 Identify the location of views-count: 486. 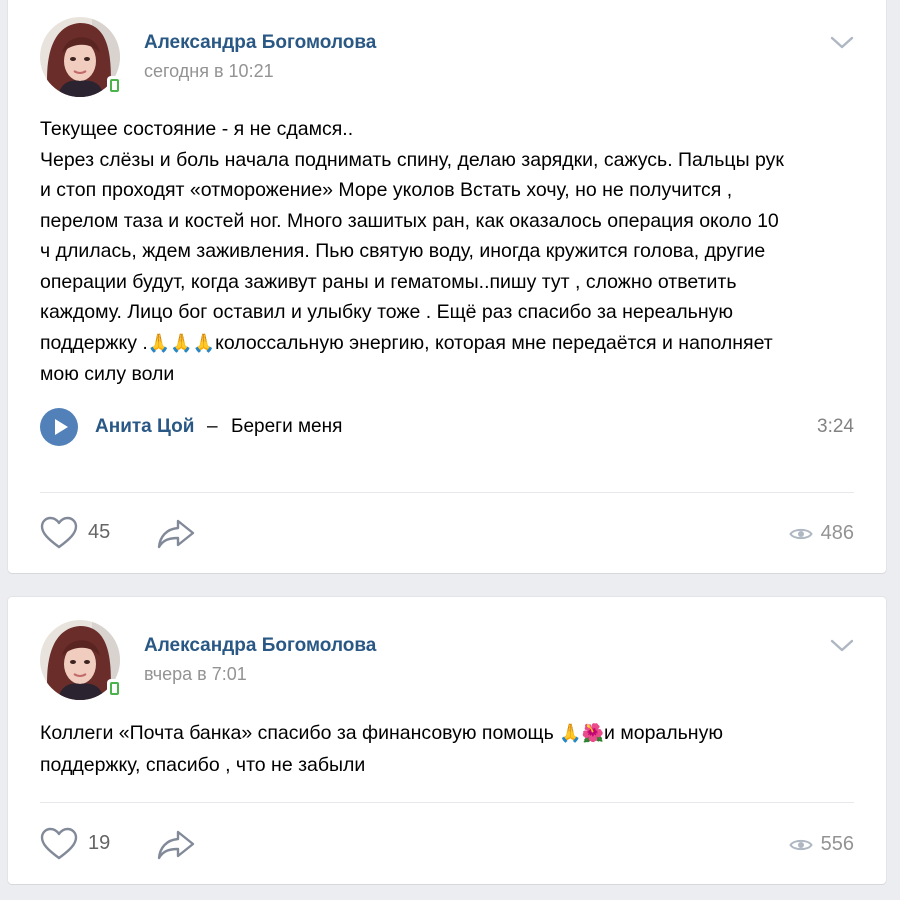
(837, 533).